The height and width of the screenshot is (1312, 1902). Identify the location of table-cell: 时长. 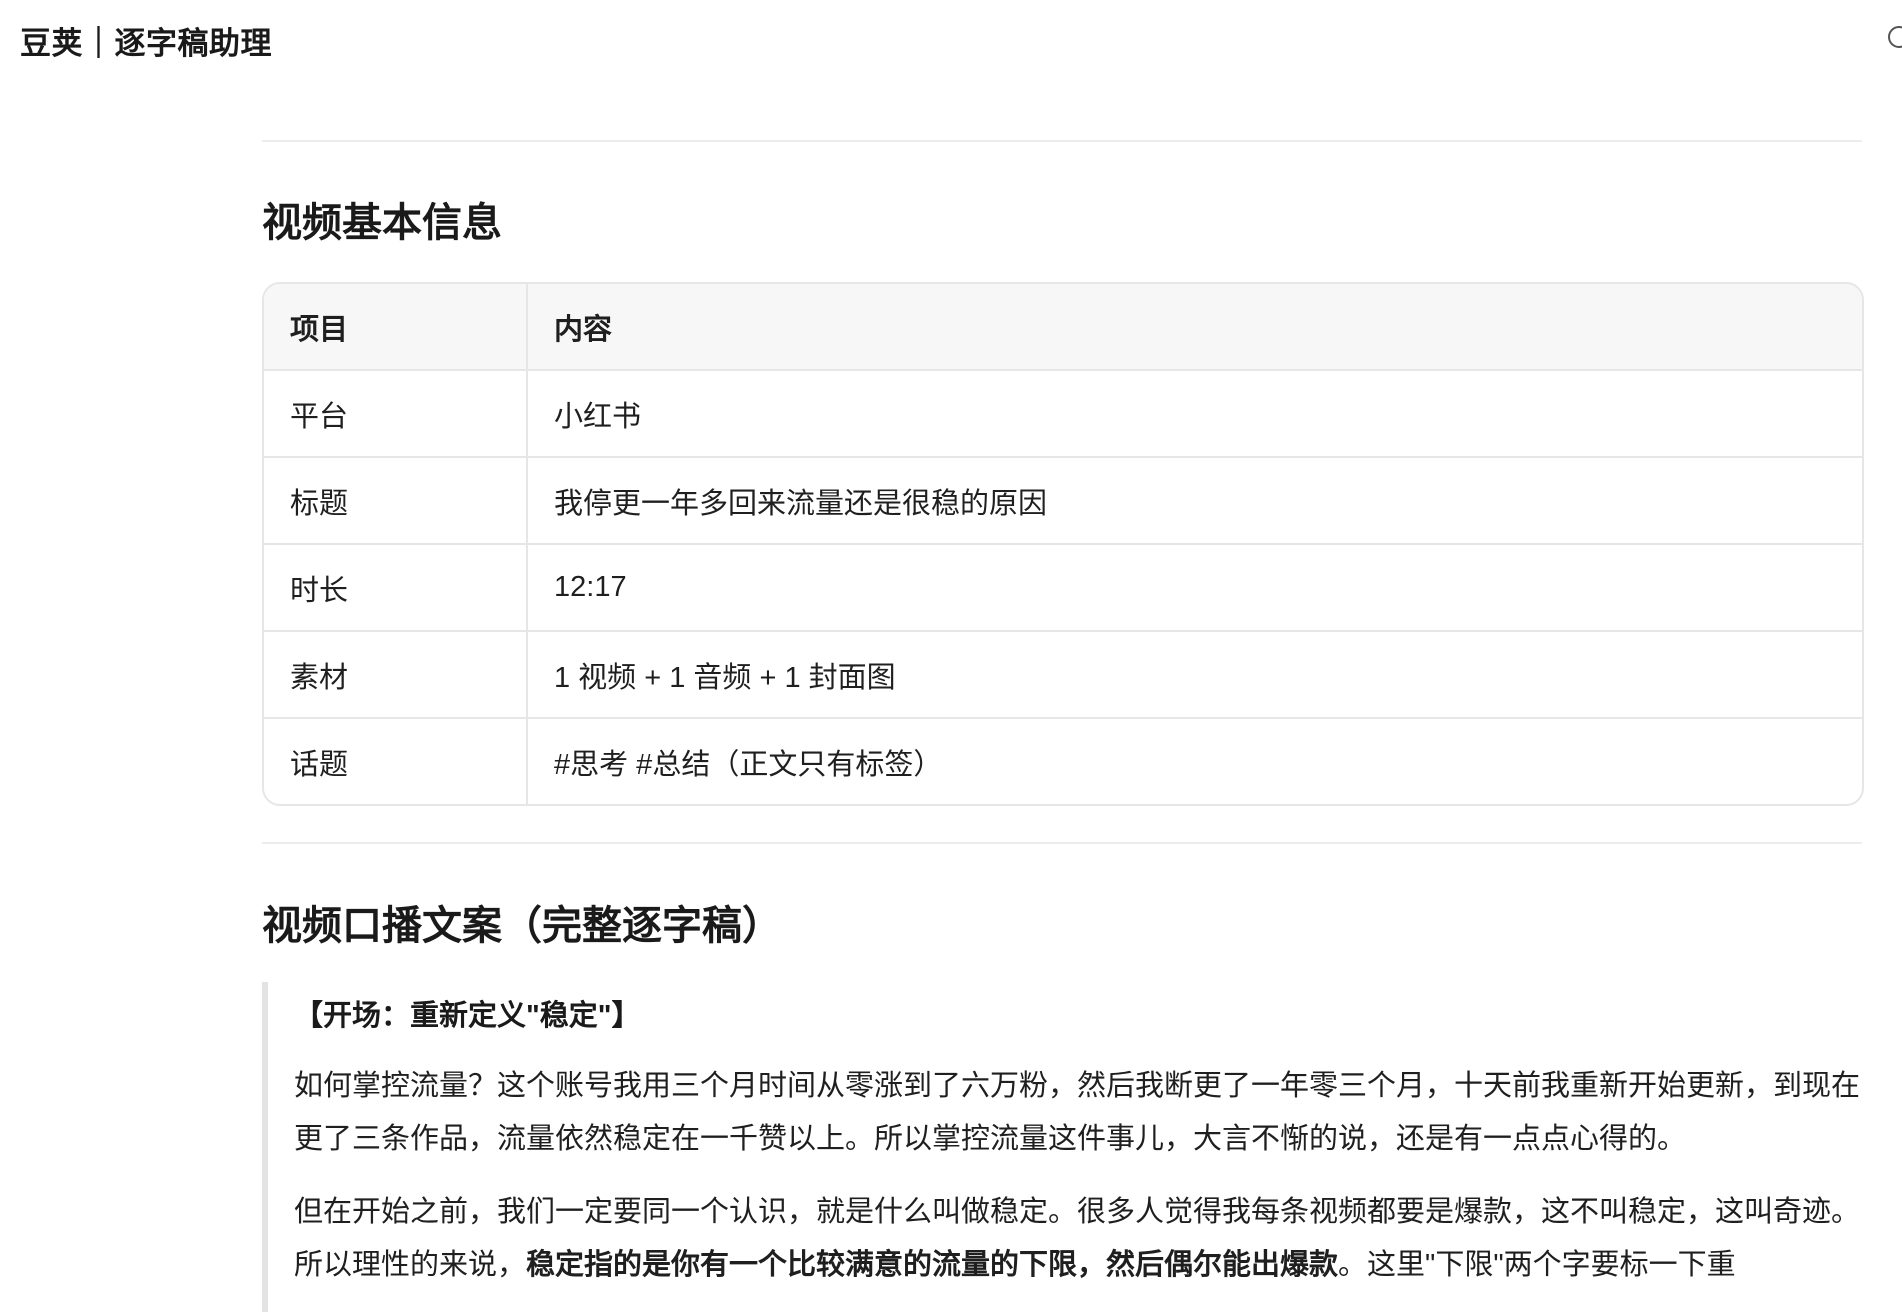
(396, 588).